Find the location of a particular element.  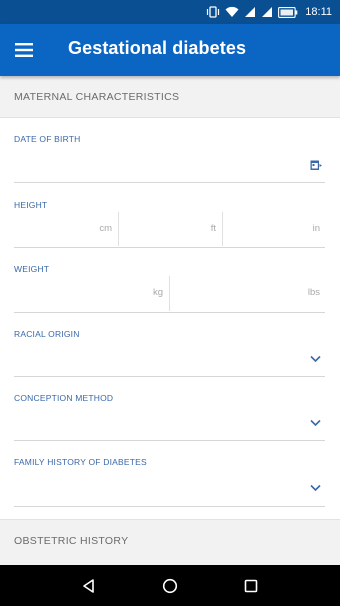

unit-label: cm is located at coordinates (105, 228).